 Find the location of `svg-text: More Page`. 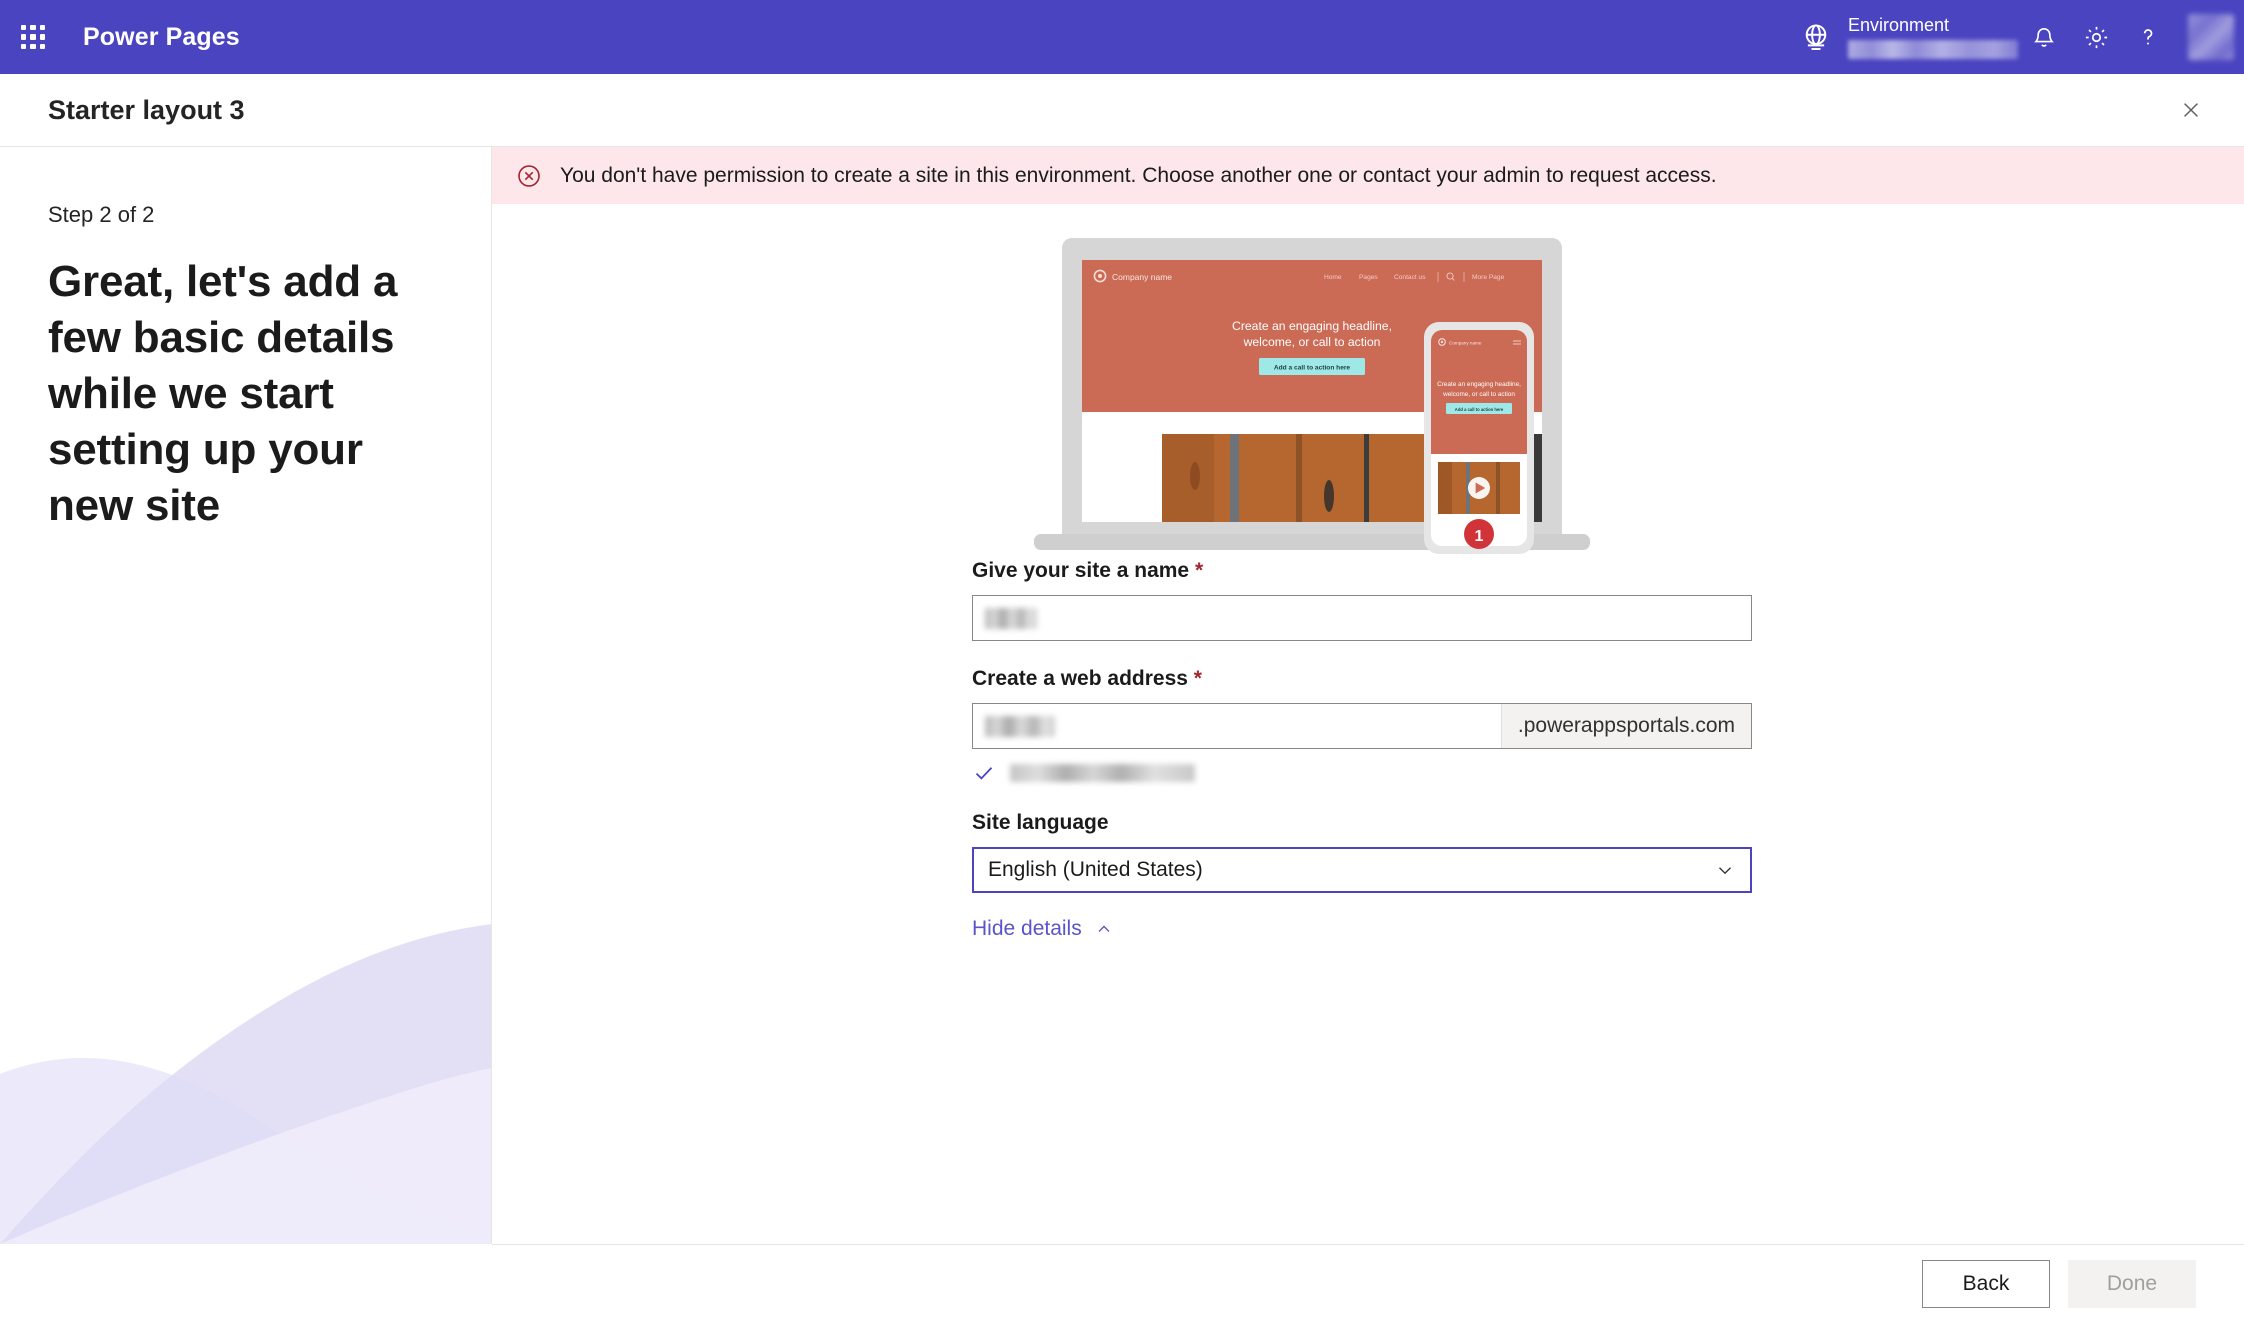

svg-text: More Page is located at coordinates (1488, 277).